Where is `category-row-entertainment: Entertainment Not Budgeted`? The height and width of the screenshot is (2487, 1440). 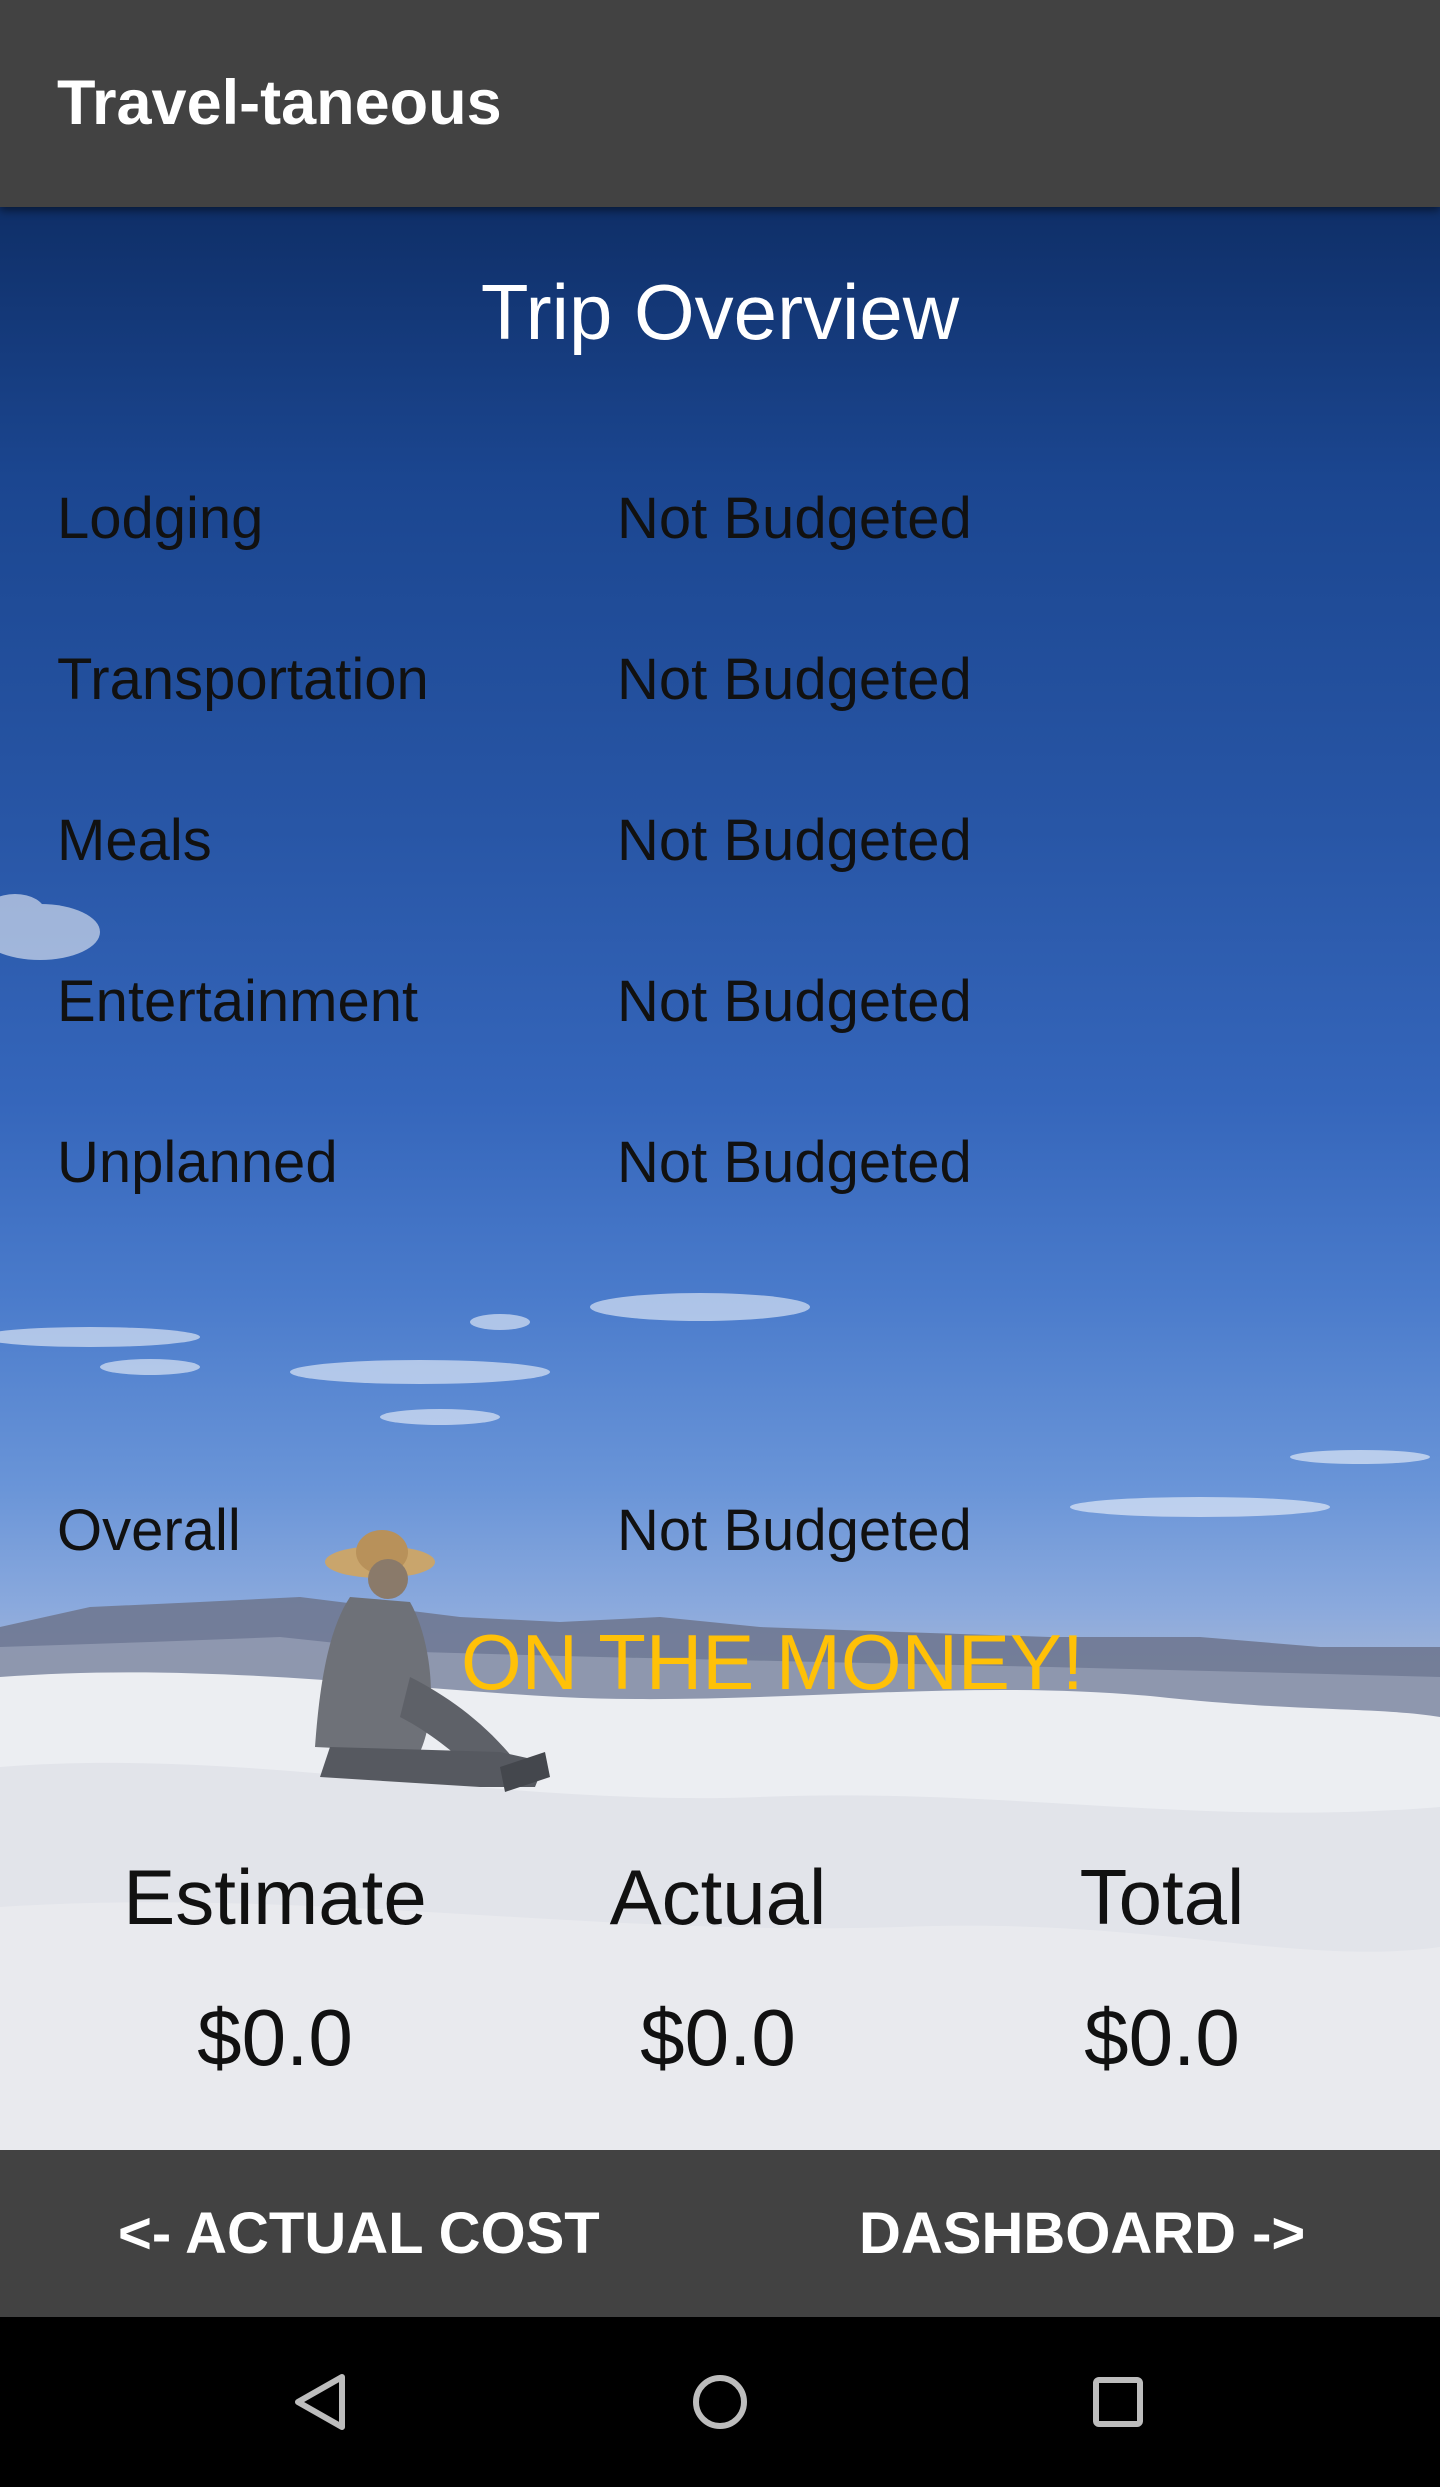
category-row-entertainment: Entertainment Not Budgeted is located at coordinates (720, 1013).